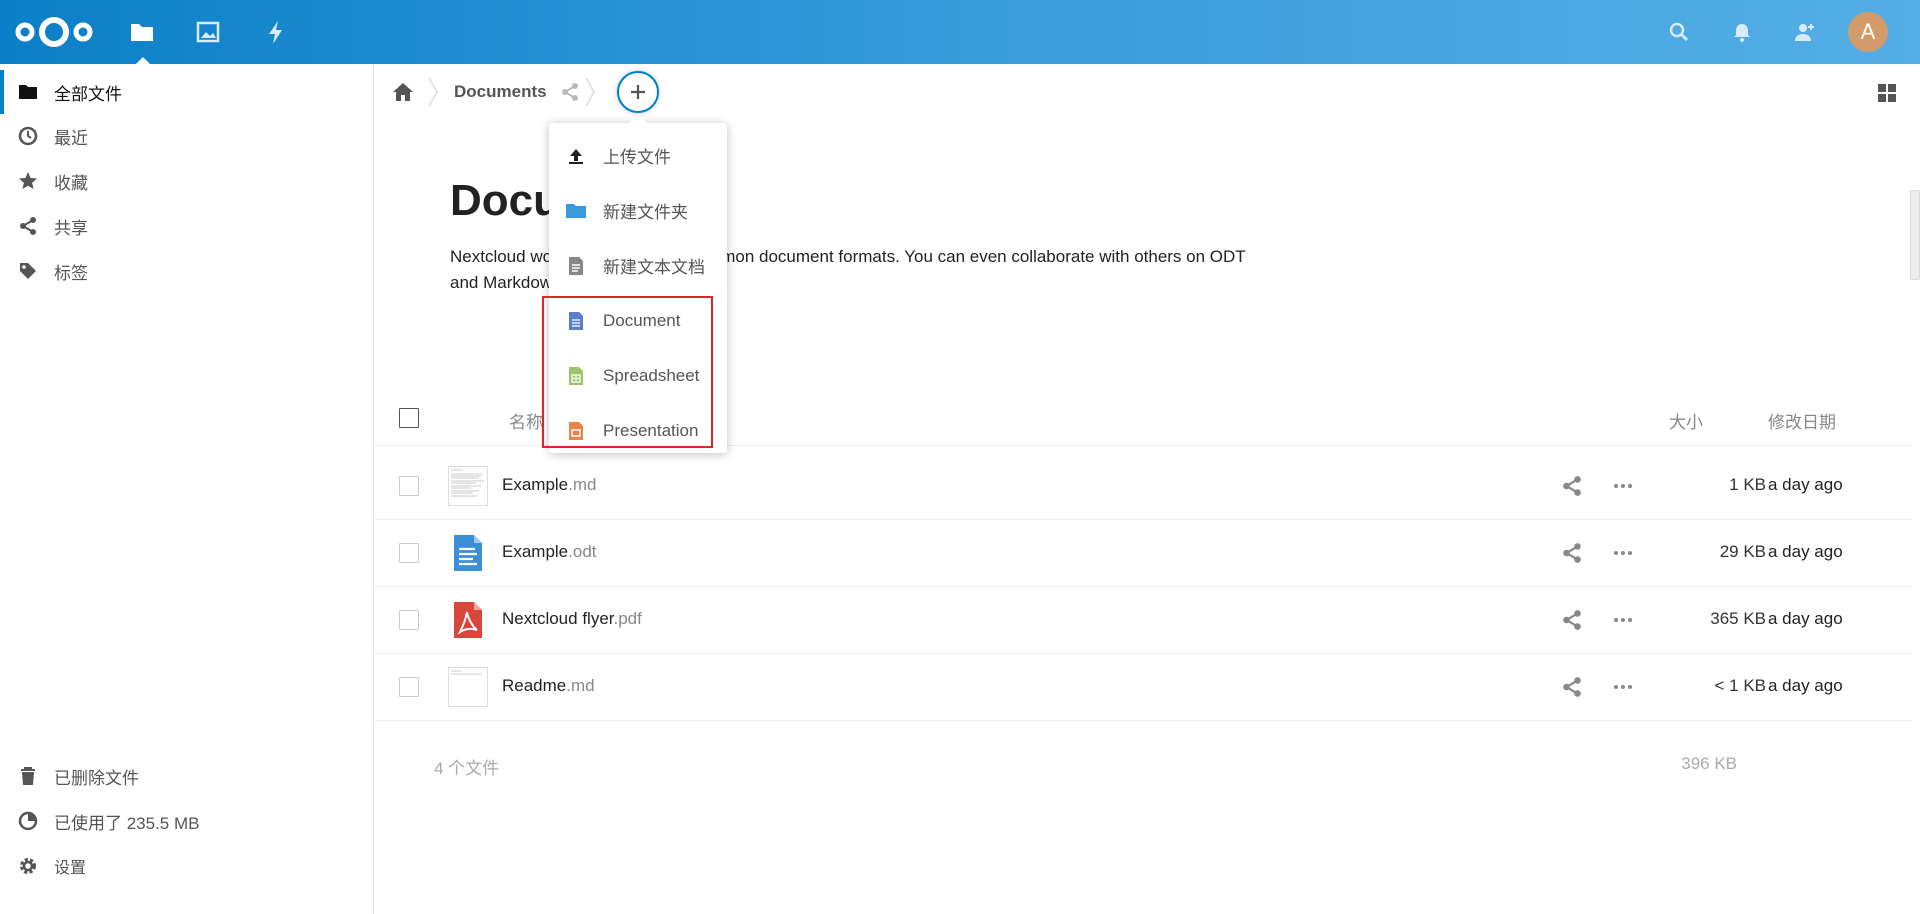  What do you see at coordinates (186, 181) in the screenshot?
I see `sidebar-item-favorites: 收藏` at bounding box center [186, 181].